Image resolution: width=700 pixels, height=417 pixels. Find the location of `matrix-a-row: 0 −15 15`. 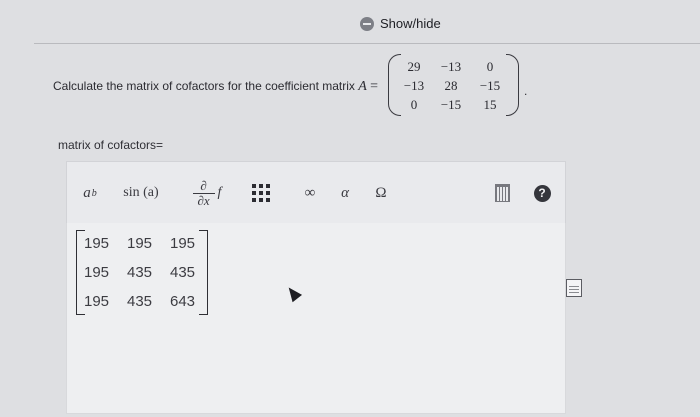

matrix-a-row: 0 −15 15 is located at coordinates (453, 104).